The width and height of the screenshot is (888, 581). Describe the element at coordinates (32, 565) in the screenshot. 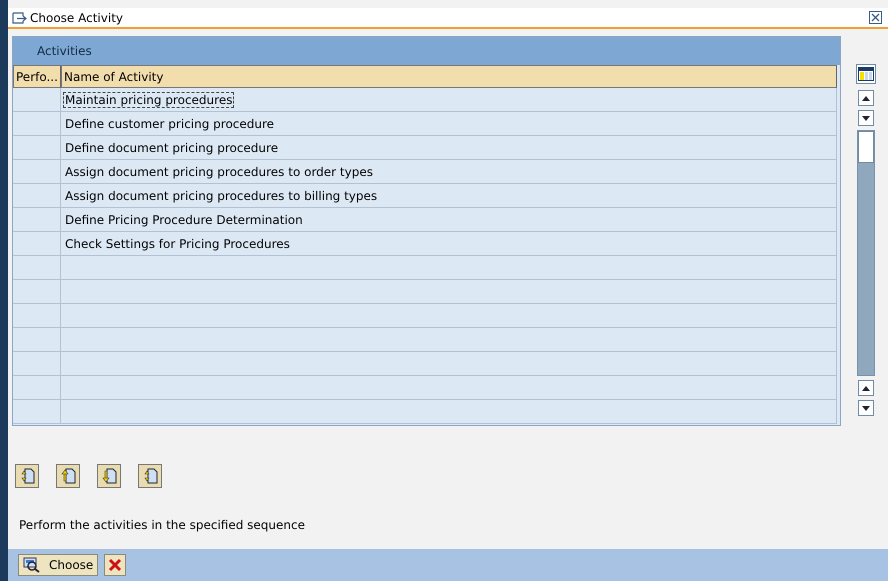

I see `magnifier-icon` at that location.